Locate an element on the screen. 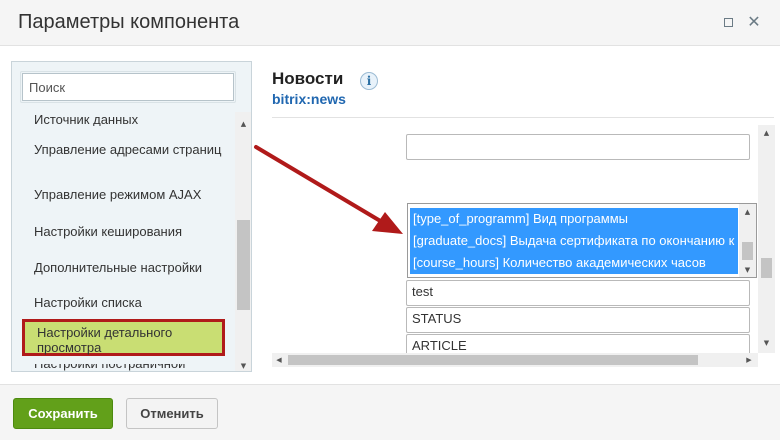 This screenshot has height=440, width=780. sidebar-item-label: Настройки постраничной навигации is located at coordinates (109, 367).